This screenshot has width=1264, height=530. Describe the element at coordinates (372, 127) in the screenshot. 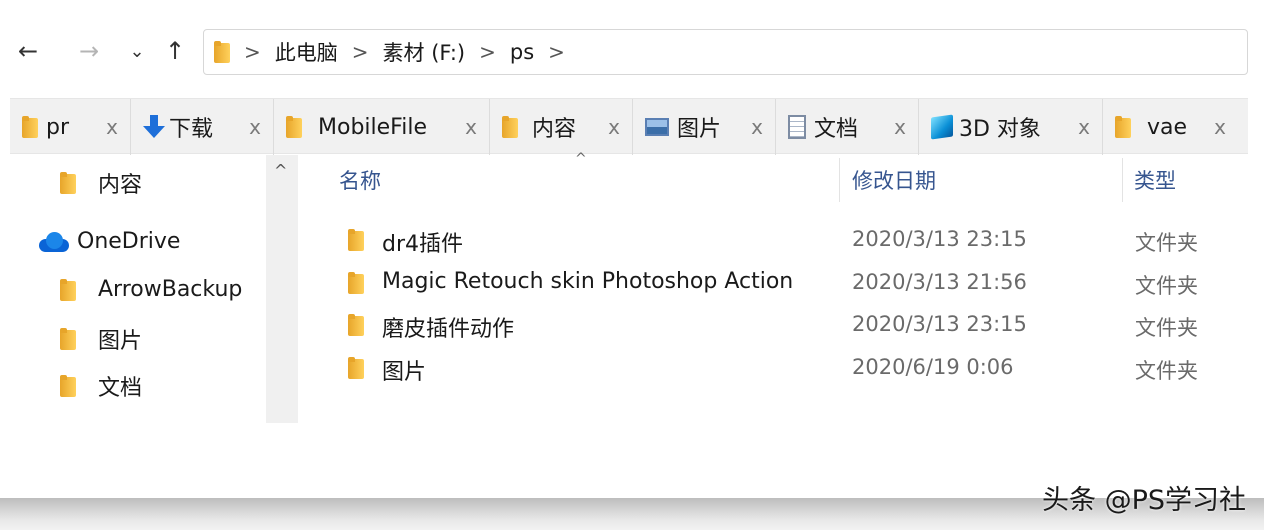

I see `tab-label: MobileFile` at that location.